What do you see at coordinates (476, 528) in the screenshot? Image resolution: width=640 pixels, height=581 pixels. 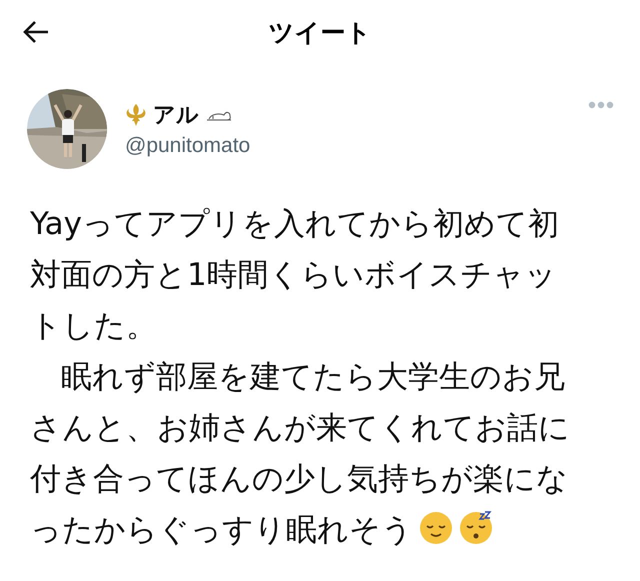 I see `sleeping-face-icon` at bounding box center [476, 528].